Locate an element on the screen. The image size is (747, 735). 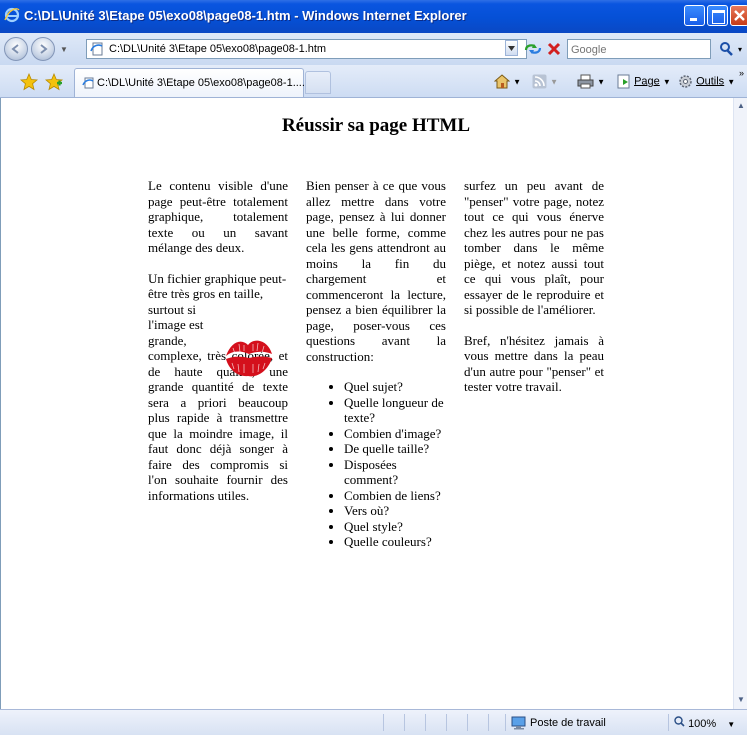
zoom-dropdown-icon: ▼ is located at coordinates (731, 724).